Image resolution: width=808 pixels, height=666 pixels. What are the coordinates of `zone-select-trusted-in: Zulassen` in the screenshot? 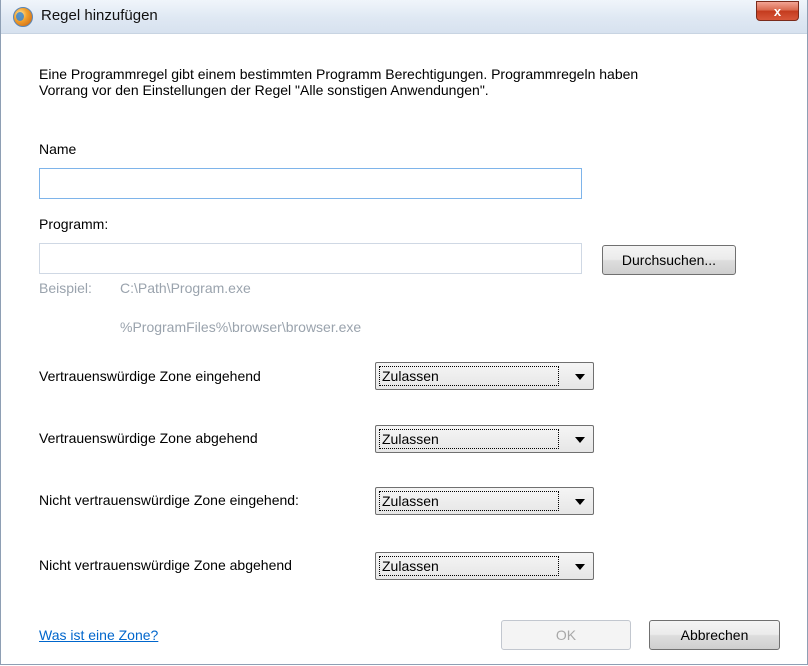 It's located at (484, 376).